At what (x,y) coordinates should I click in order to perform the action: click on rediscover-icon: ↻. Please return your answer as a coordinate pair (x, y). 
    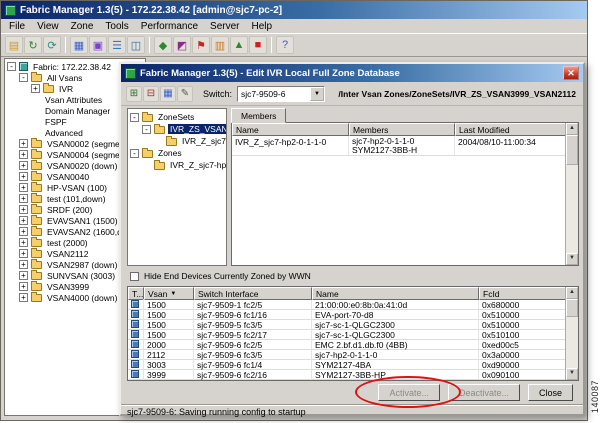
    Looking at the image, I should click on (33, 45).